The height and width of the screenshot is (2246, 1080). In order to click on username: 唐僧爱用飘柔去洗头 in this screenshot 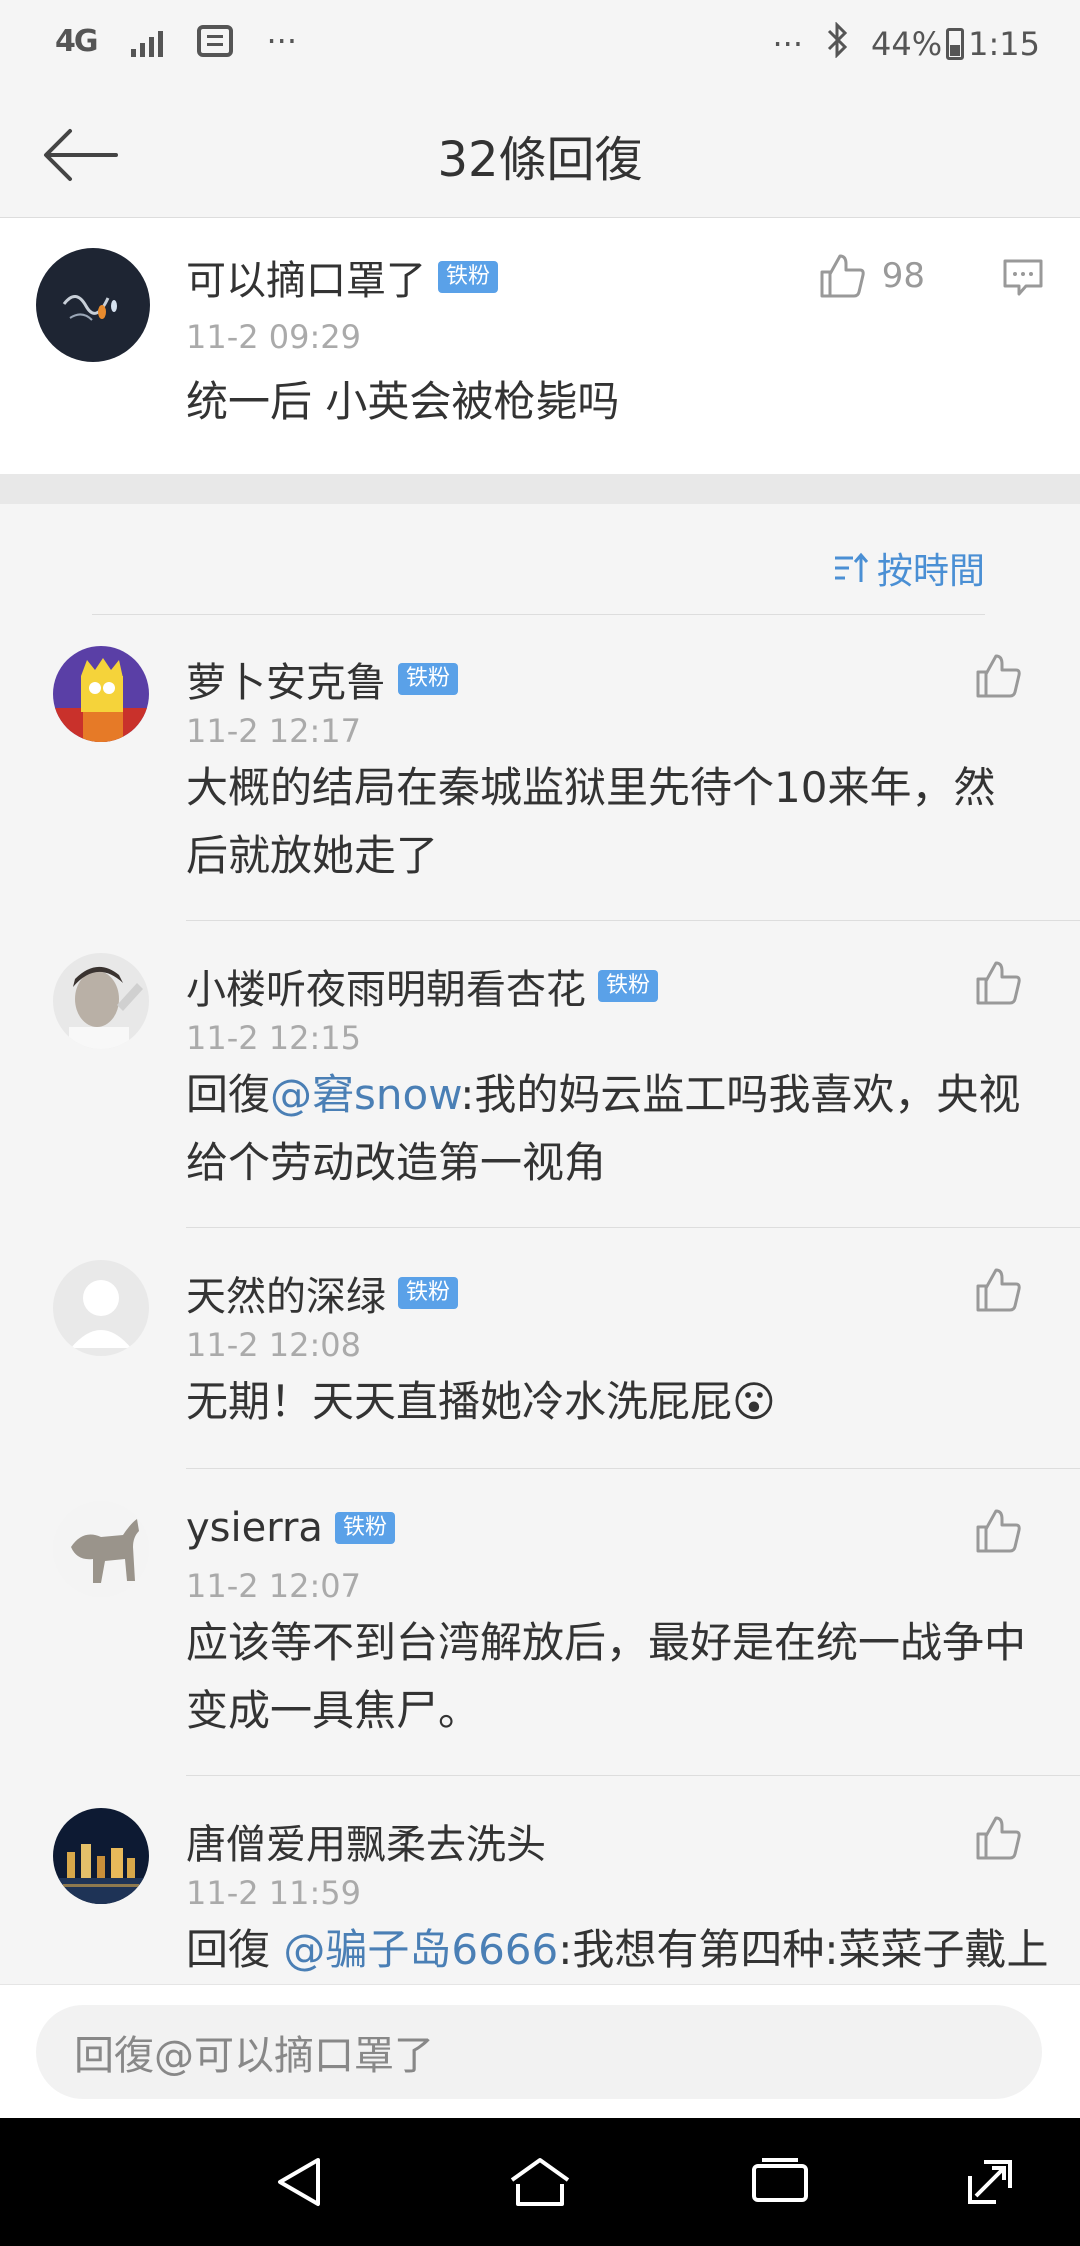, I will do `click(366, 1841)`.